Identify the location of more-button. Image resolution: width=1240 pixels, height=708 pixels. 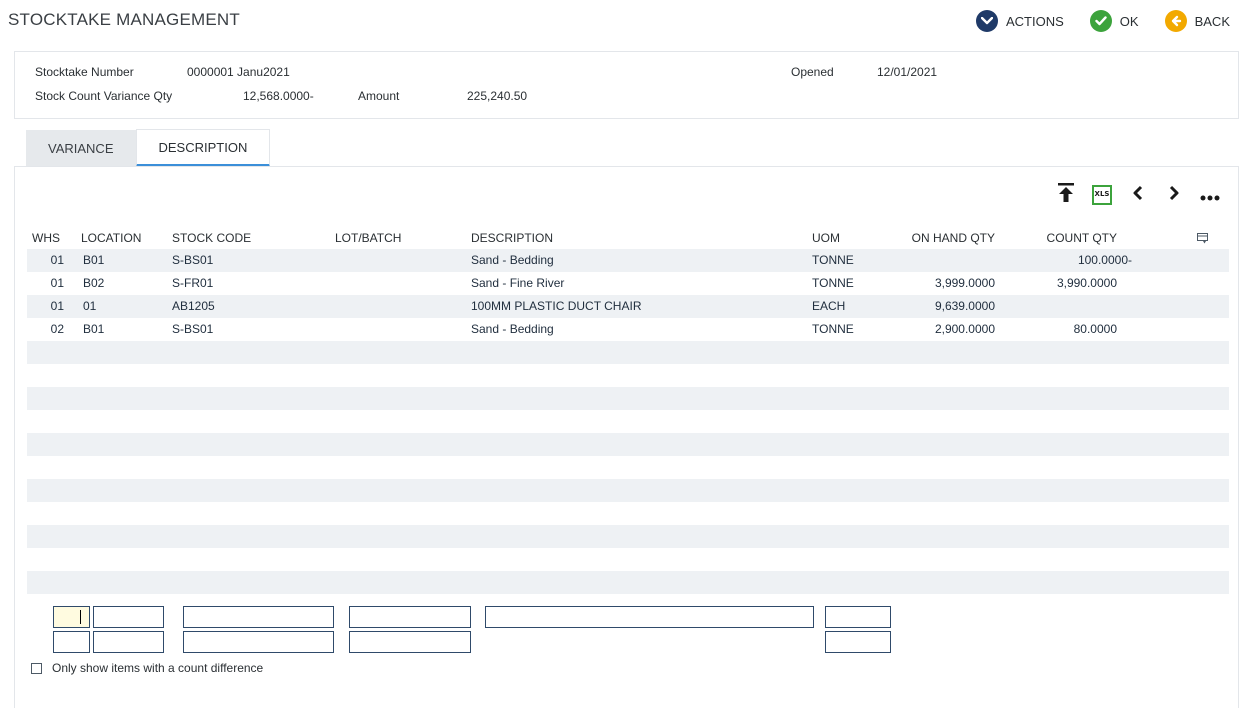
(1210, 195).